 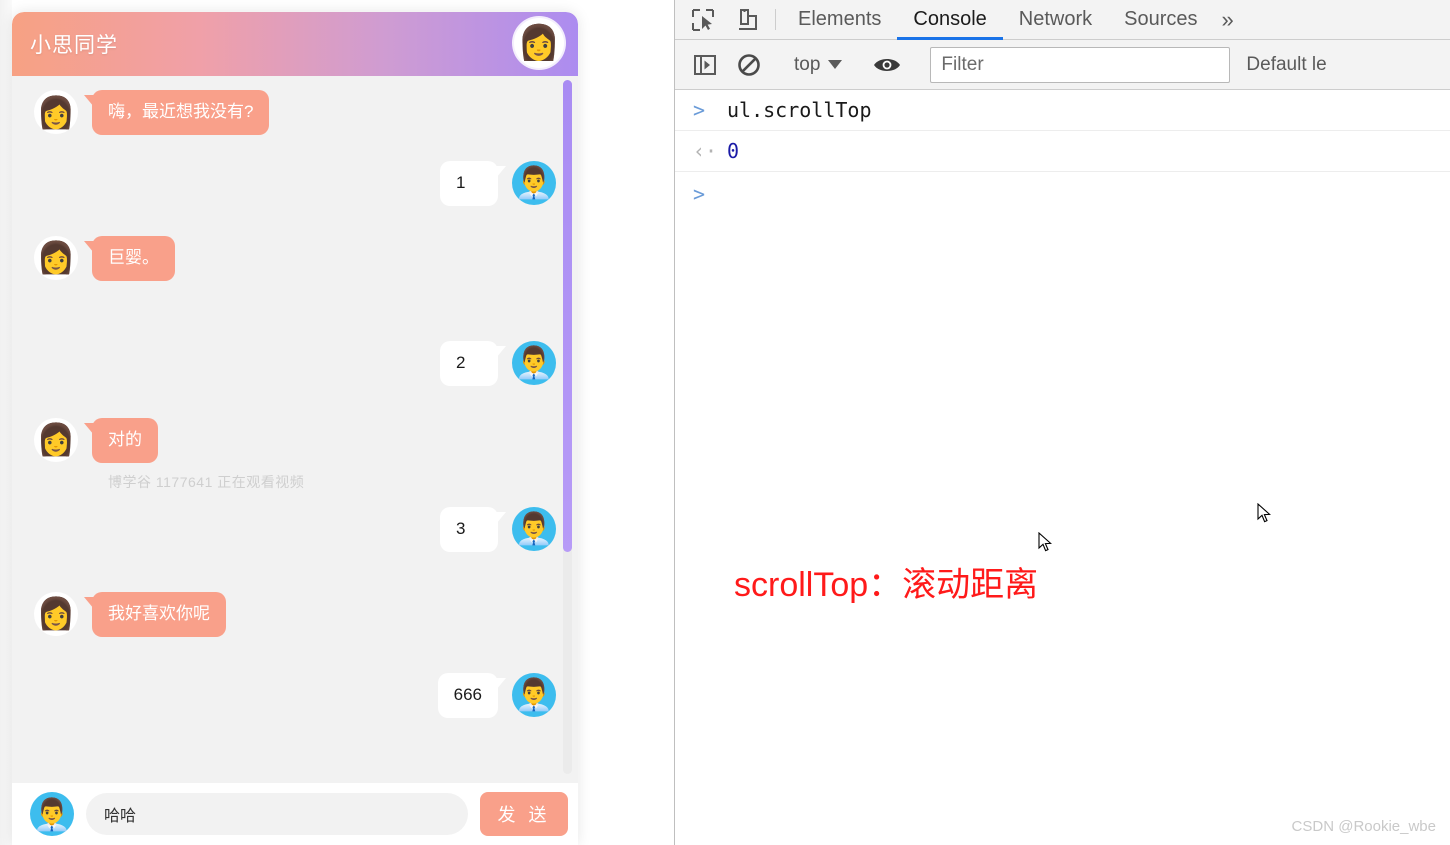 What do you see at coordinates (277, 814) in the screenshot?
I see `message-input` at bounding box center [277, 814].